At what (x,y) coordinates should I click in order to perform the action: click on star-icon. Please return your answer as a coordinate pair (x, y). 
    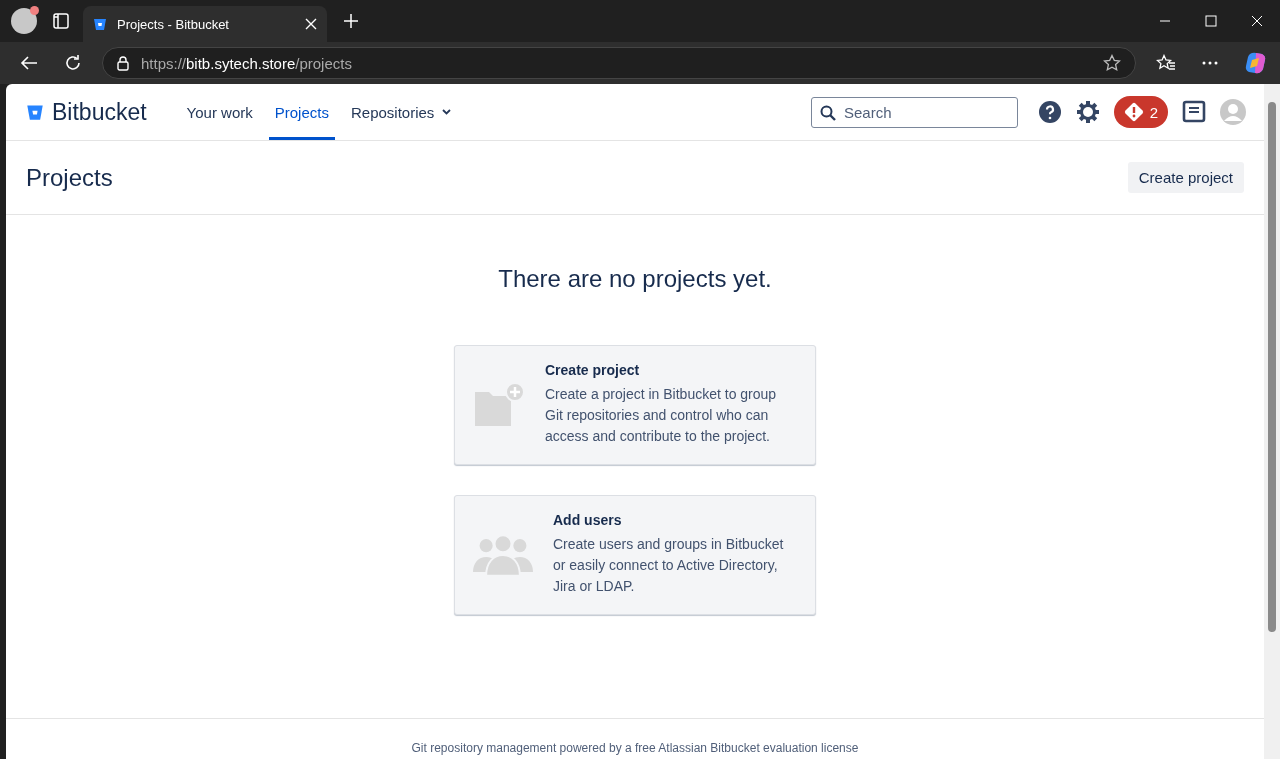
    Looking at the image, I should click on (1112, 63).